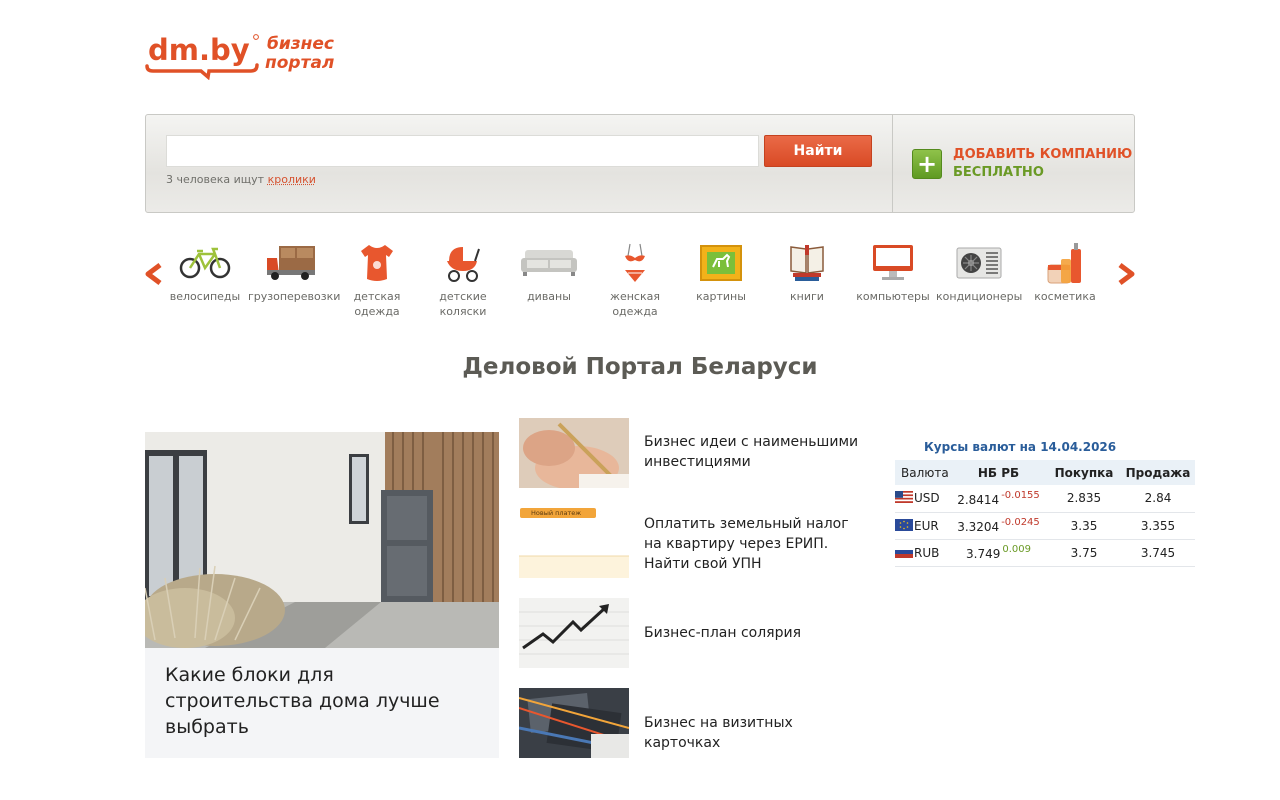 This screenshot has height=800, width=1280. I want to click on currency-code-text: USD, so click(927, 498).